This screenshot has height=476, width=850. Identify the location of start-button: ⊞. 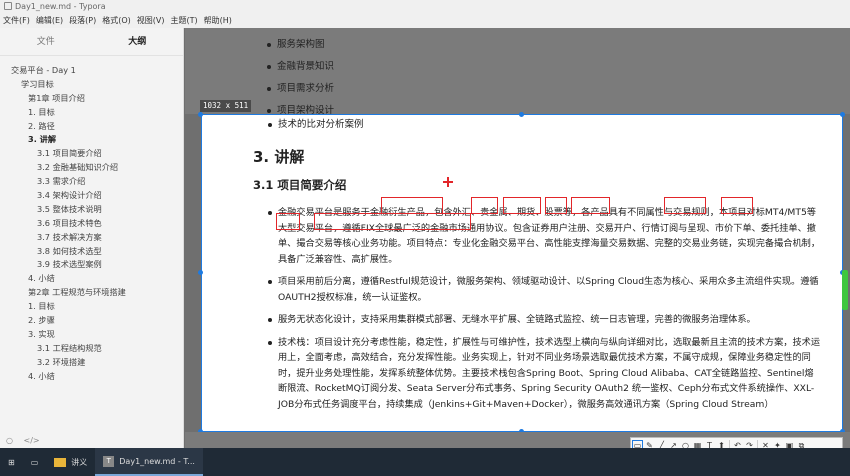
(11, 462).